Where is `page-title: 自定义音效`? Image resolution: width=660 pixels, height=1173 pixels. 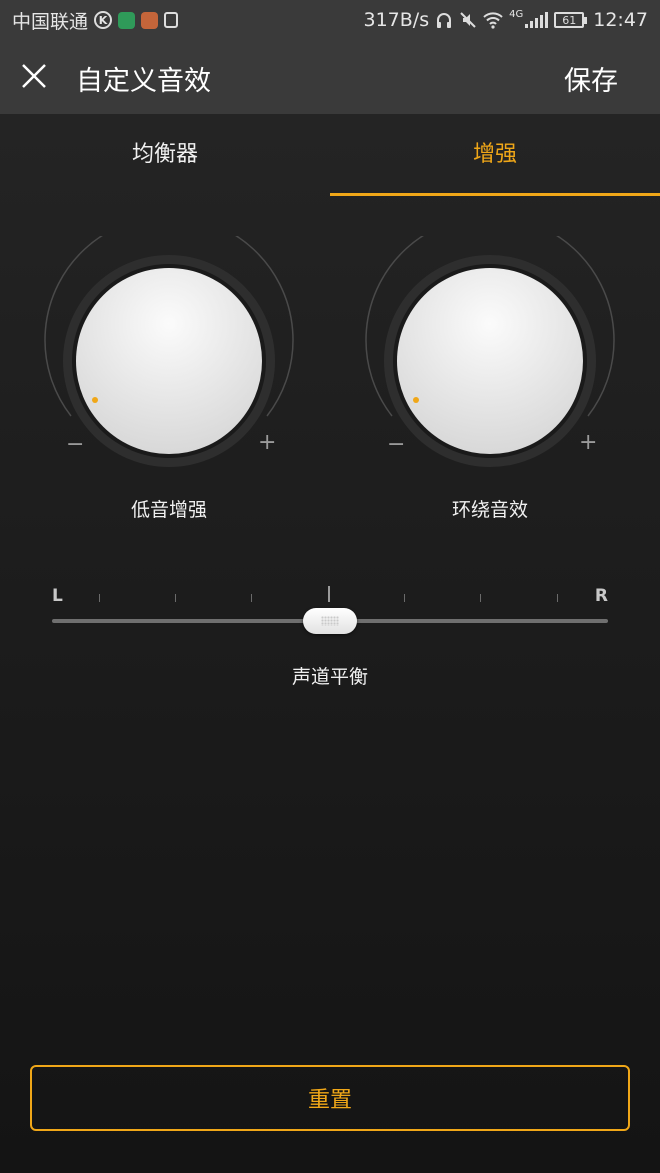 page-title: 自定义音效 is located at coordinates (143, 81).